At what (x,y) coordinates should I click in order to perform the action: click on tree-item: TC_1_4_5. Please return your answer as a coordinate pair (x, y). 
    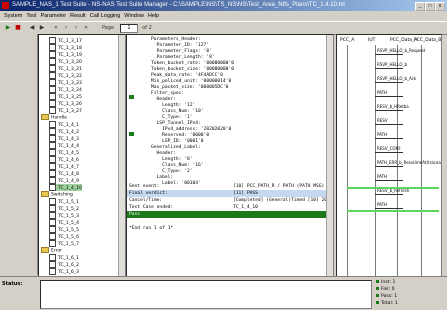
    Looking at the image, I should click on (64, 152).